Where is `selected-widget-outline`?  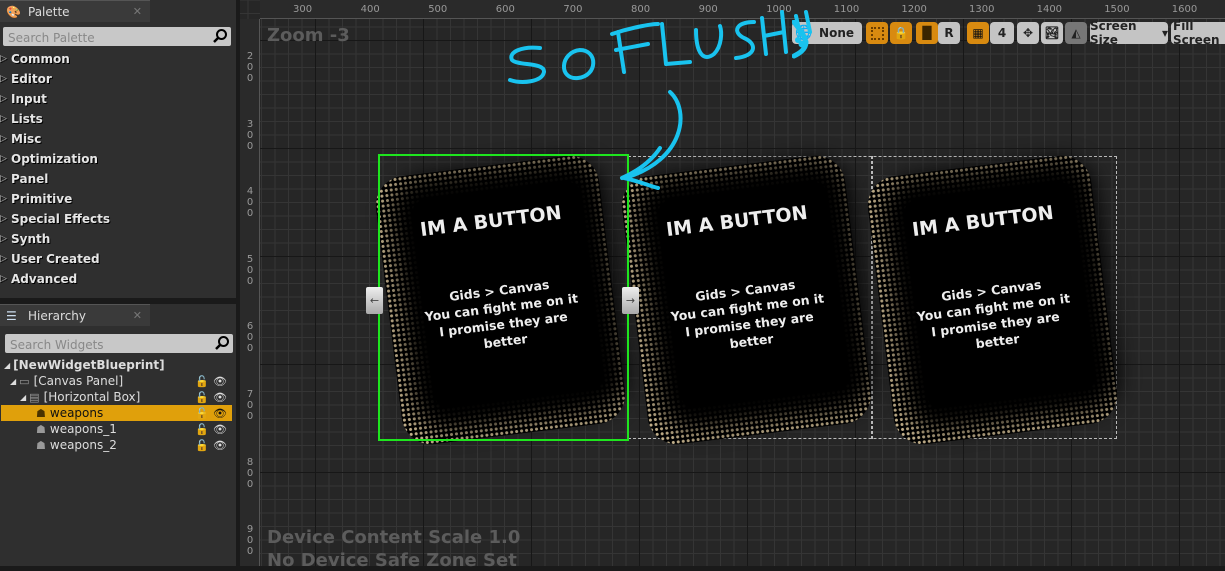 selected-widget-outline is located at coordinates (503, 297).